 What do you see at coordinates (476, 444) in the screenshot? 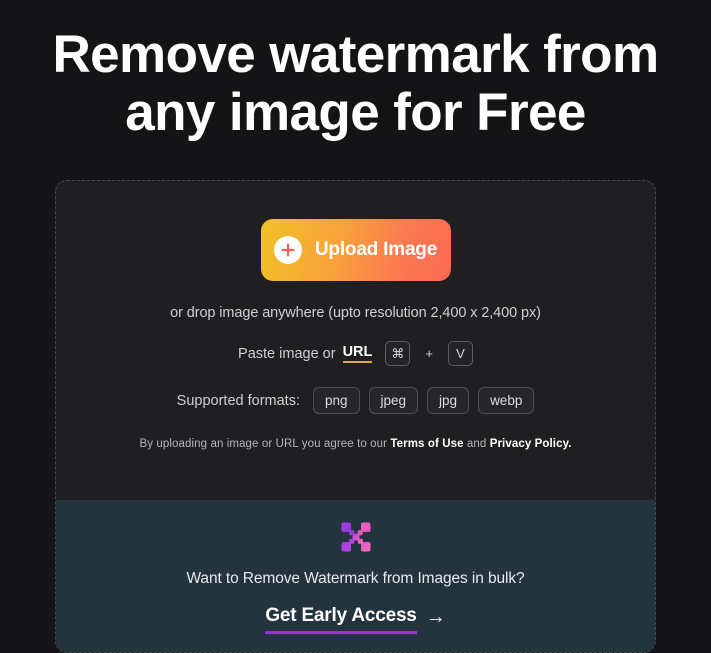
I see `legal-conjunction: and` at bounding box center [476, 444].